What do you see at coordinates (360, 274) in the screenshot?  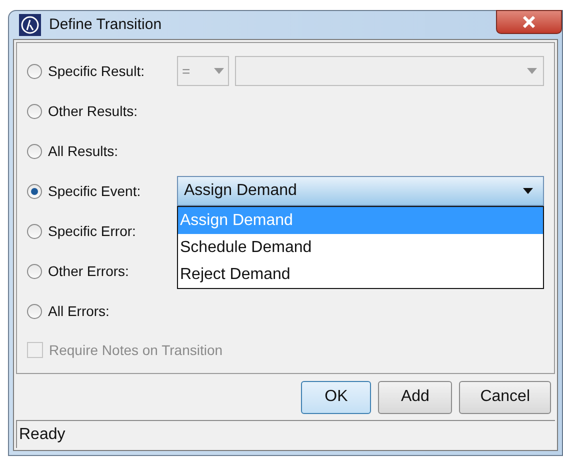 I see `dropdown-option: Reject Demand` at bounding box center [360, 274].